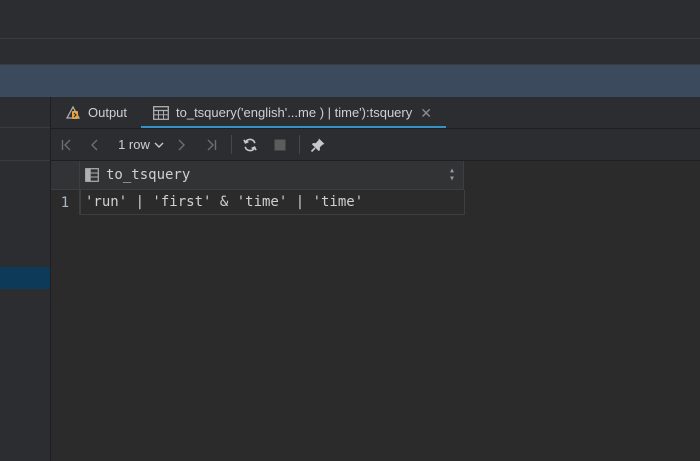 This screenshot has height=461, width=700. Describe the element at coordinates (350, 52) in the screenshot. I see `editor-tab-strip` at that location.